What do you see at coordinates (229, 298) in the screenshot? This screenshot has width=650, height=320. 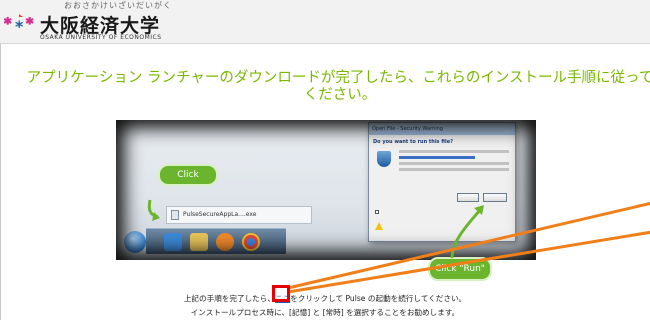 I see `continue-text-before: 上記の手順を完了したら、` at bounding box center [229, 298].